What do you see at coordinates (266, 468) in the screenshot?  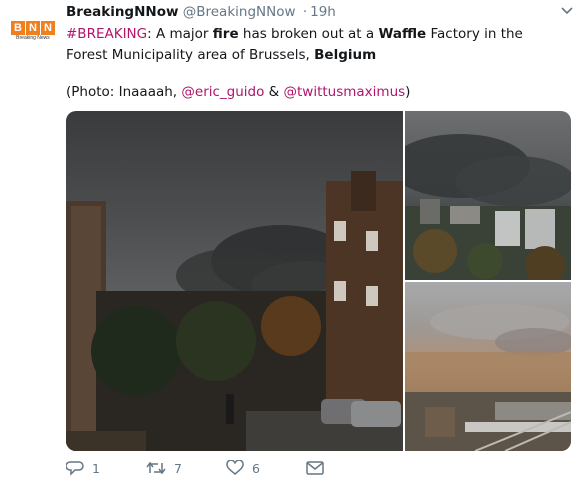 I see `like-button: 6` at bounding box center [266, 468].